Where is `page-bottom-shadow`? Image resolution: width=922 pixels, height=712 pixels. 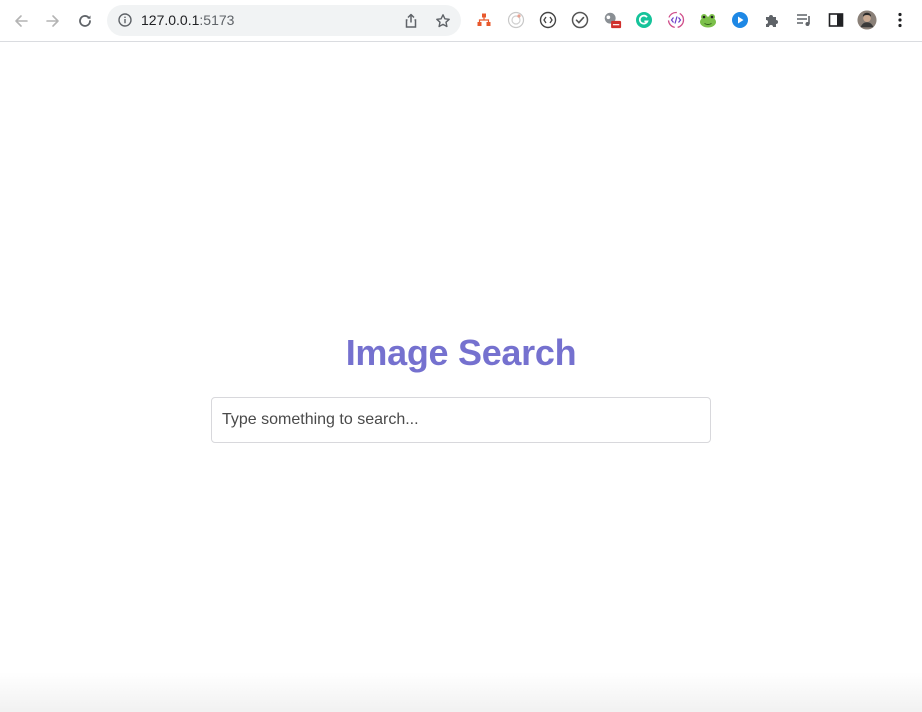 page-bottom-shadow is located at coordinates (461, 692).